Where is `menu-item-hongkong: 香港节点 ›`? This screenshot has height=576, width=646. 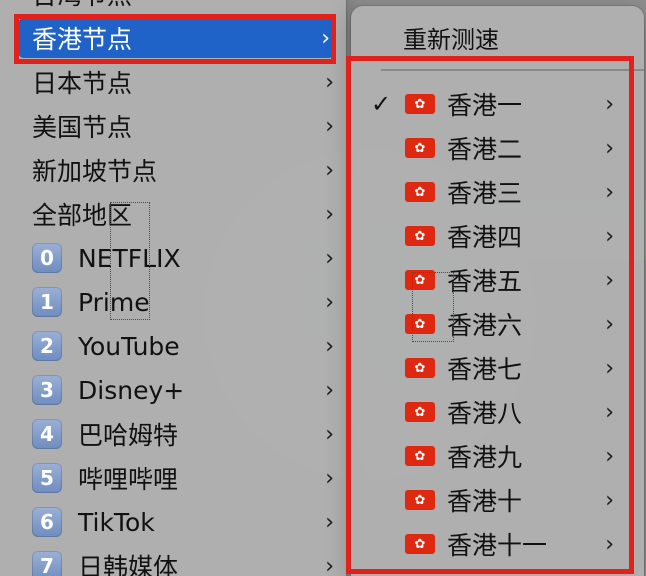 menu-item-hongkong: 香港节点 › is located at coordinates (176, 38).